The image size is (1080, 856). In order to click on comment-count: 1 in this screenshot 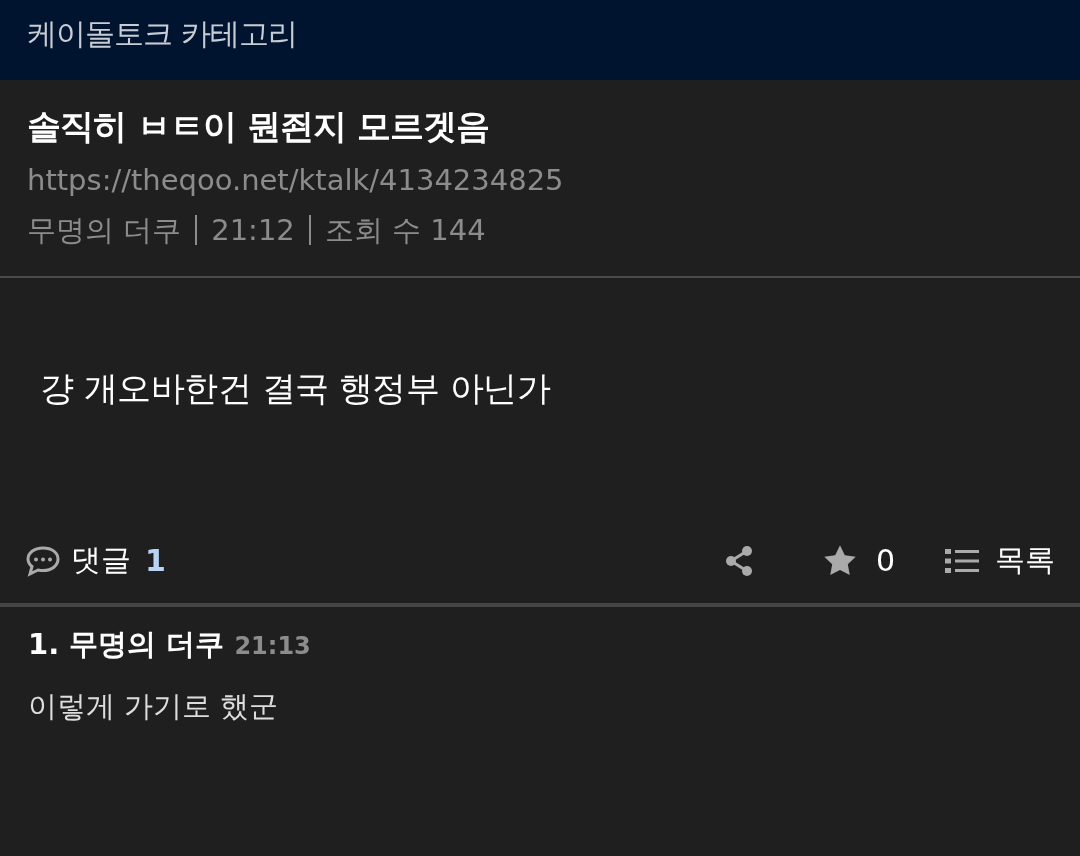, I will do `click(155, 560)`.